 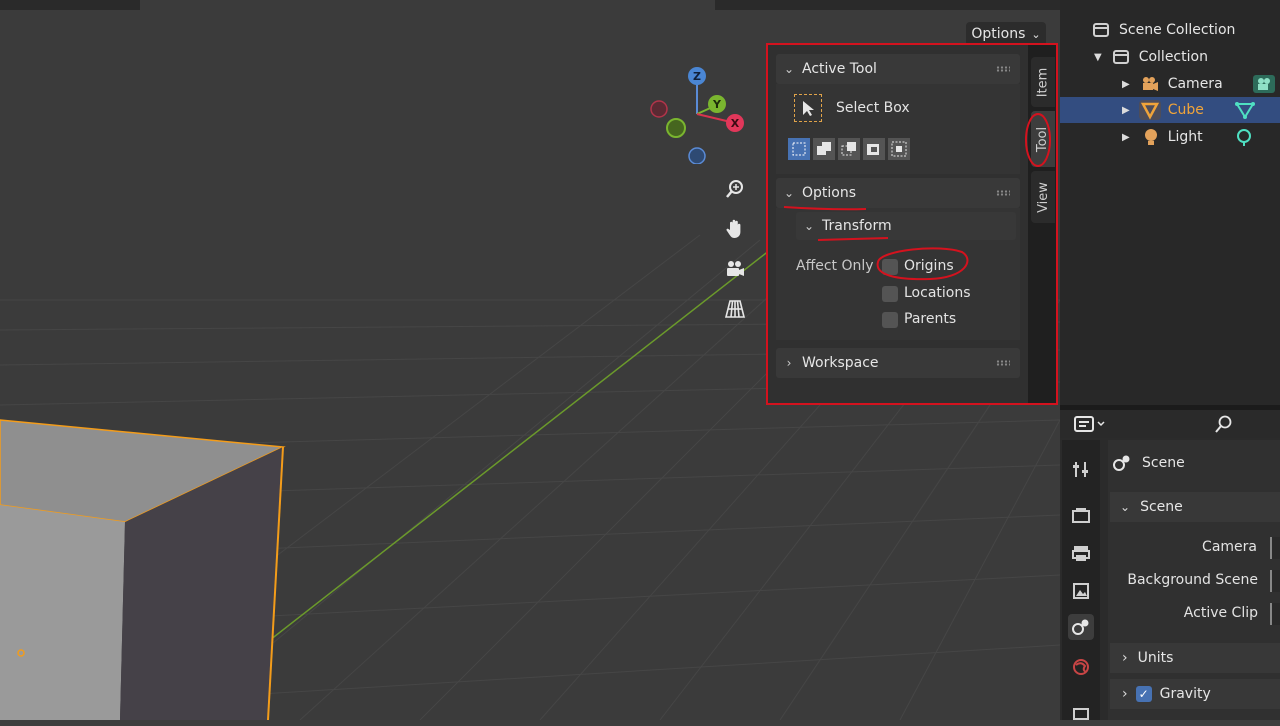 What do you see at coordinates (890, 267) in the screenshot?
I see `origins-checkbox` at bounding box center [890, 267].